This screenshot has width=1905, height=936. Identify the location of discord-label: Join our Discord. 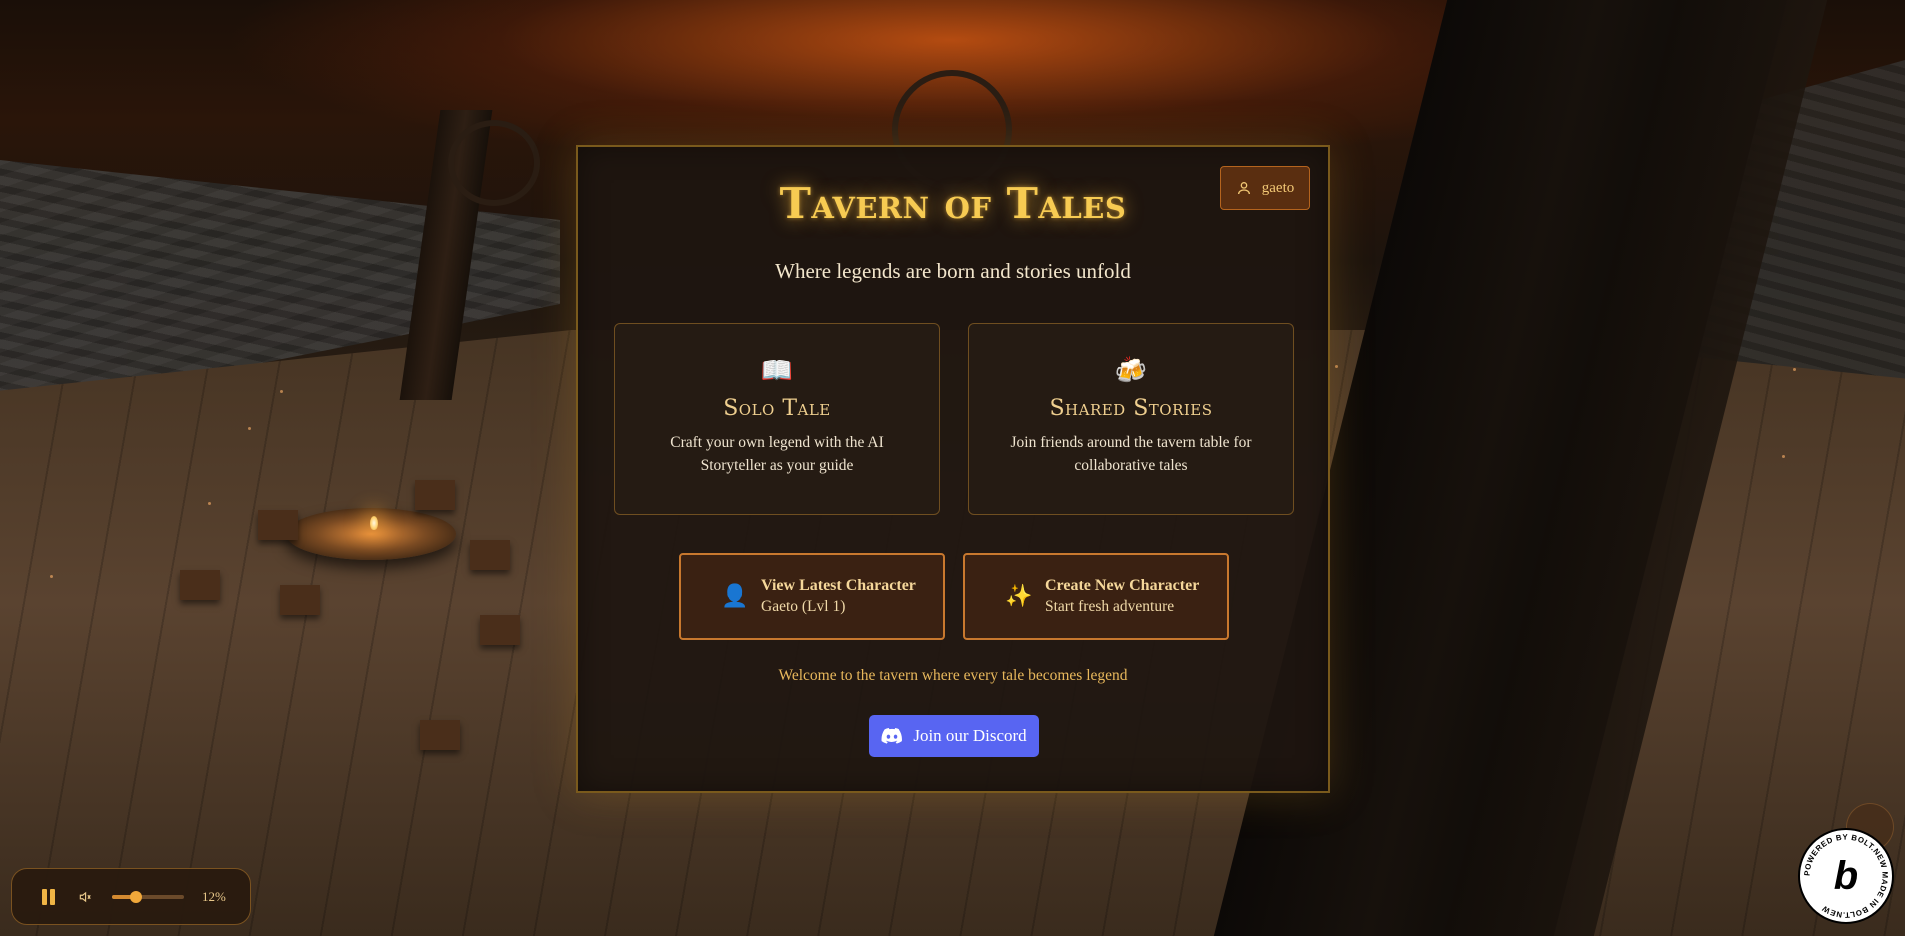
(970, 735).